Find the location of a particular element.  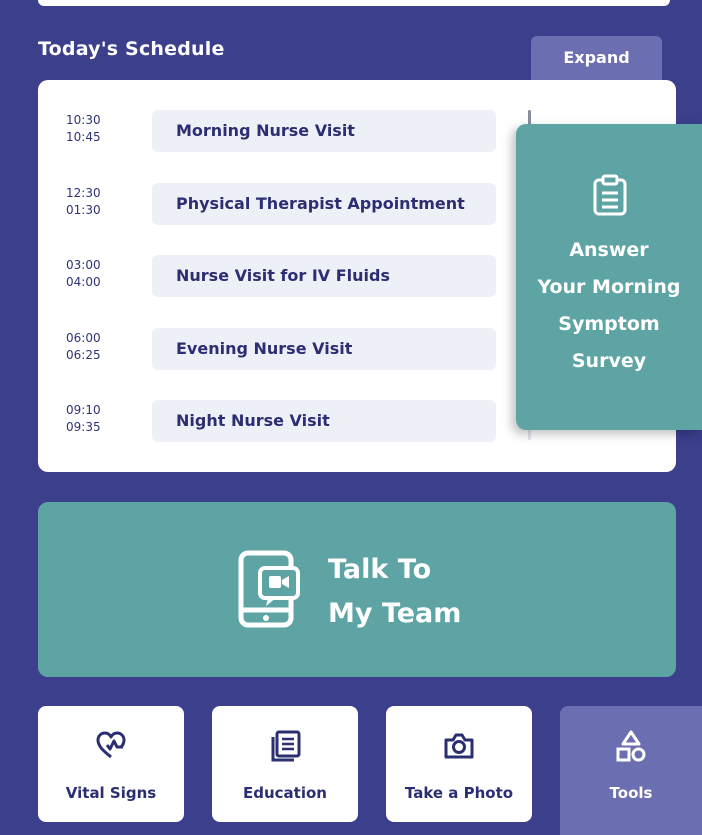

end-time: 01:30 is located at coordinates (83, 210).